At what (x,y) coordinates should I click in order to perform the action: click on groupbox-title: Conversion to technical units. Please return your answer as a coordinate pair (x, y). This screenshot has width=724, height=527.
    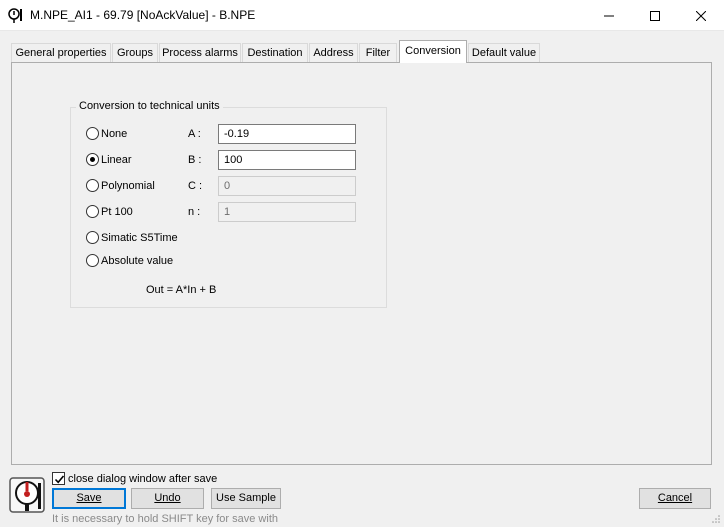
    Looking at the image, I should click on (149, 106).